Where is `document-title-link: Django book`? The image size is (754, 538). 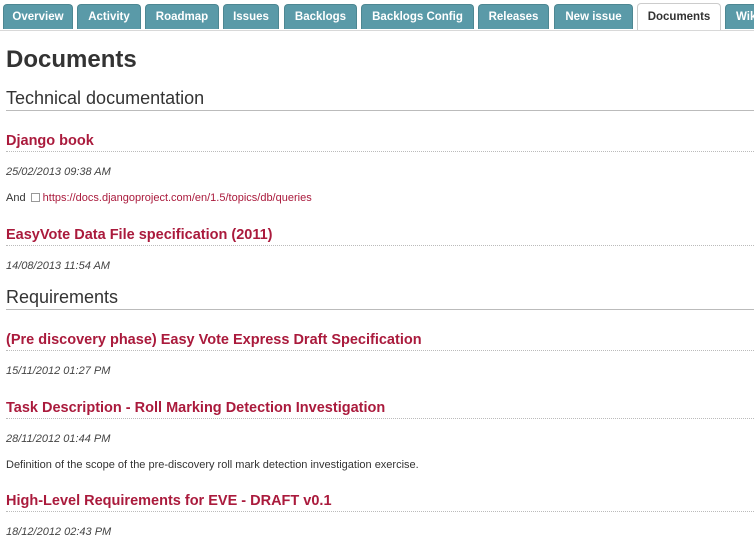 document-title-link: Django book is located at coordinates (380, 142).